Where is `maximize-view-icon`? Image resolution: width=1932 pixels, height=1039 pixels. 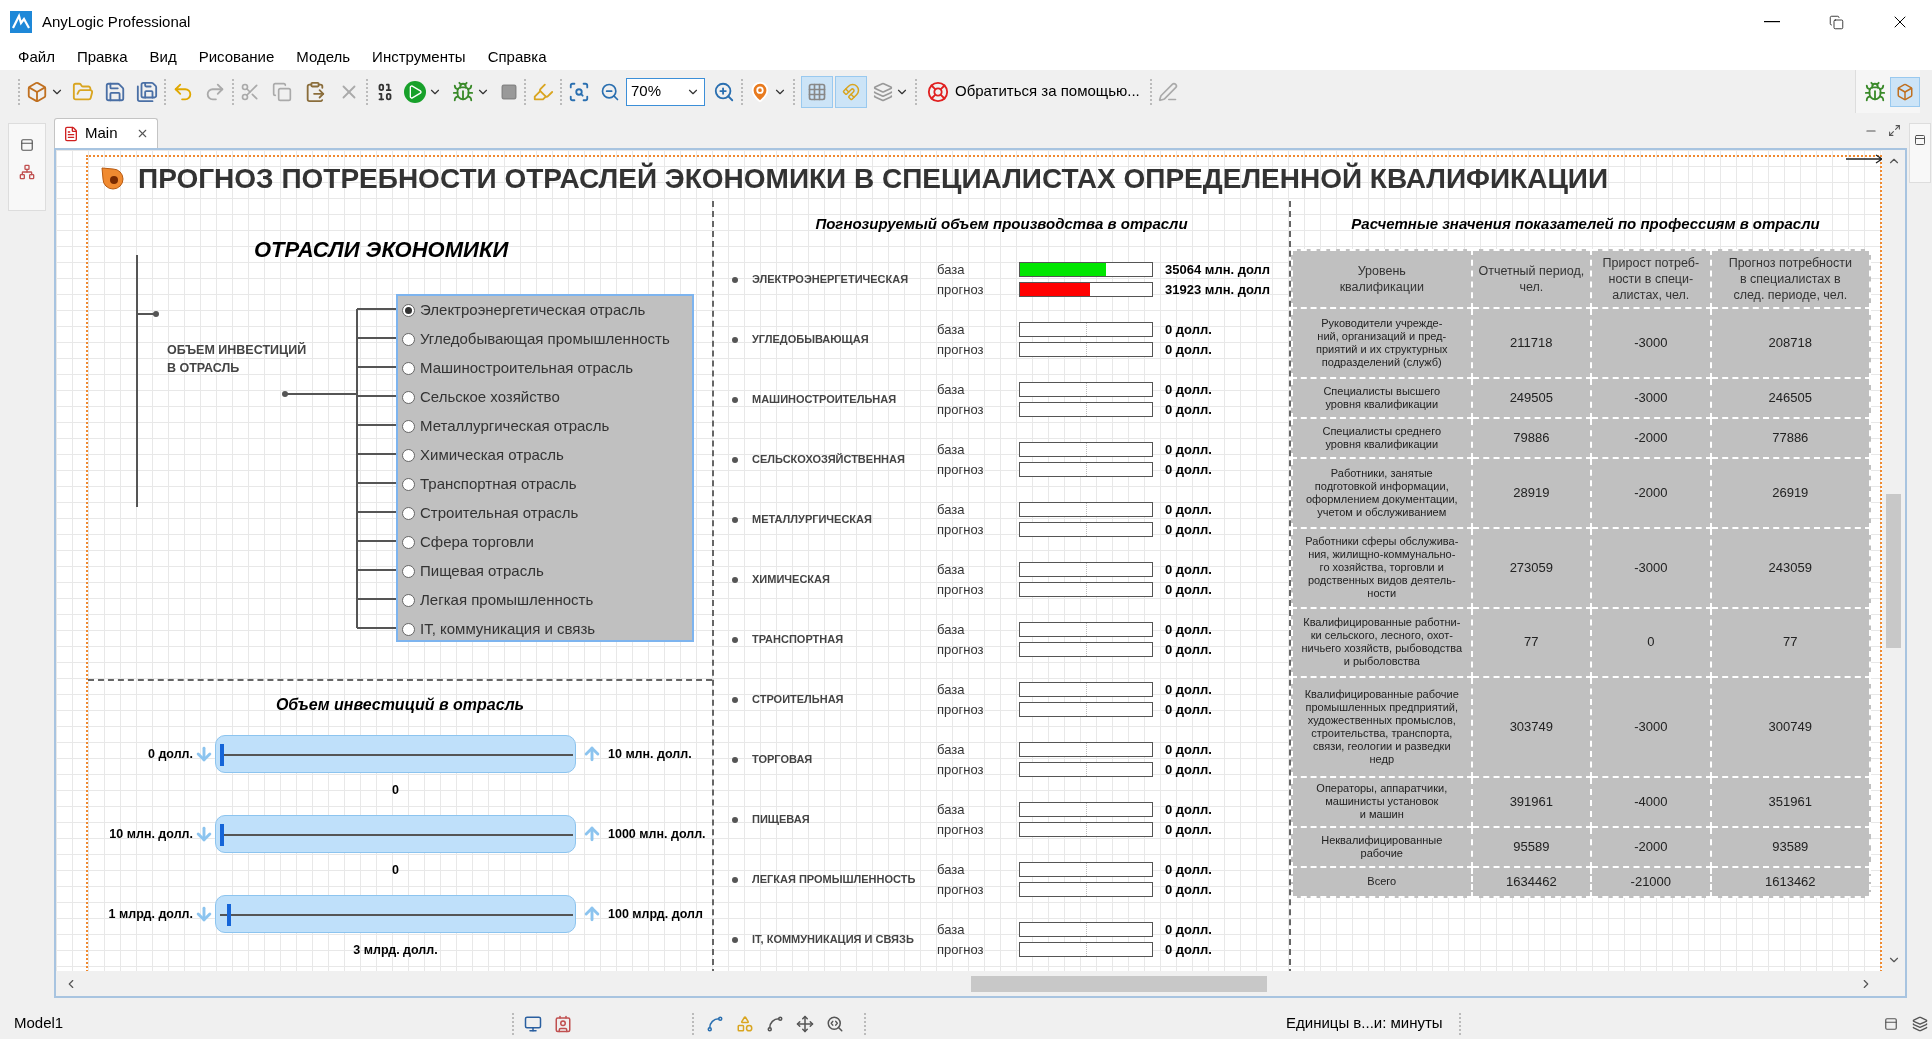
maximize-view-icon is located at coordinates (1894, 130).